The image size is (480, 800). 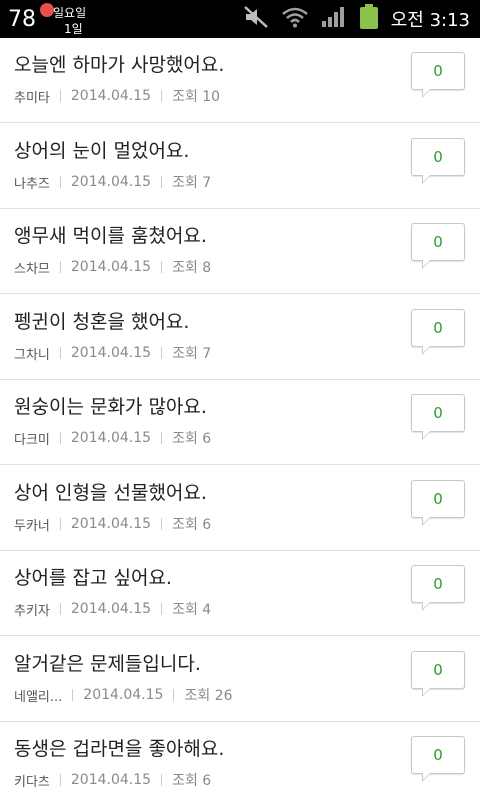 I want to click on calendar-notification: 일요일 1일, so click(x=63, y=19).